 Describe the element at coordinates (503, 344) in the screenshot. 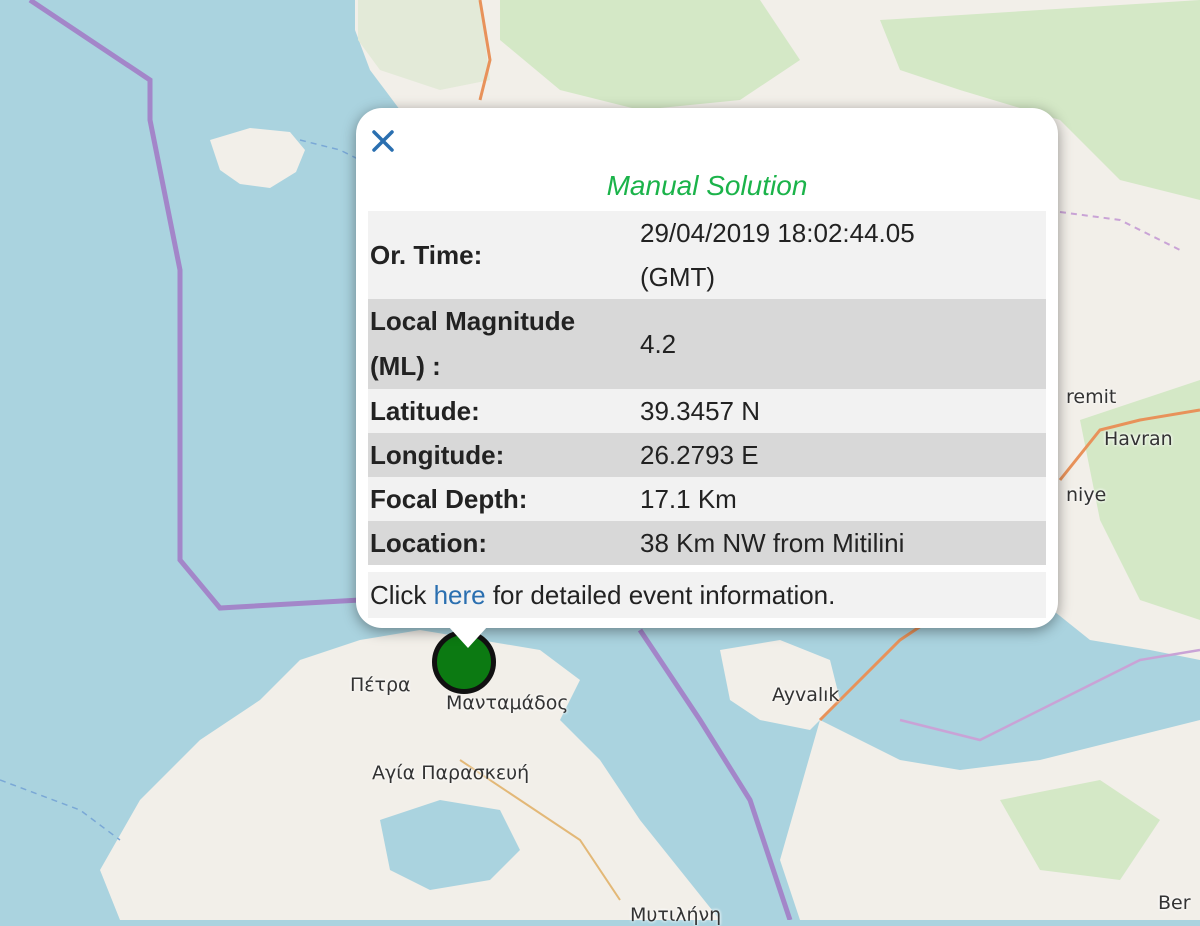

I see `row-key-local-magnitude: Local Magnitude (ML) :` at that location.